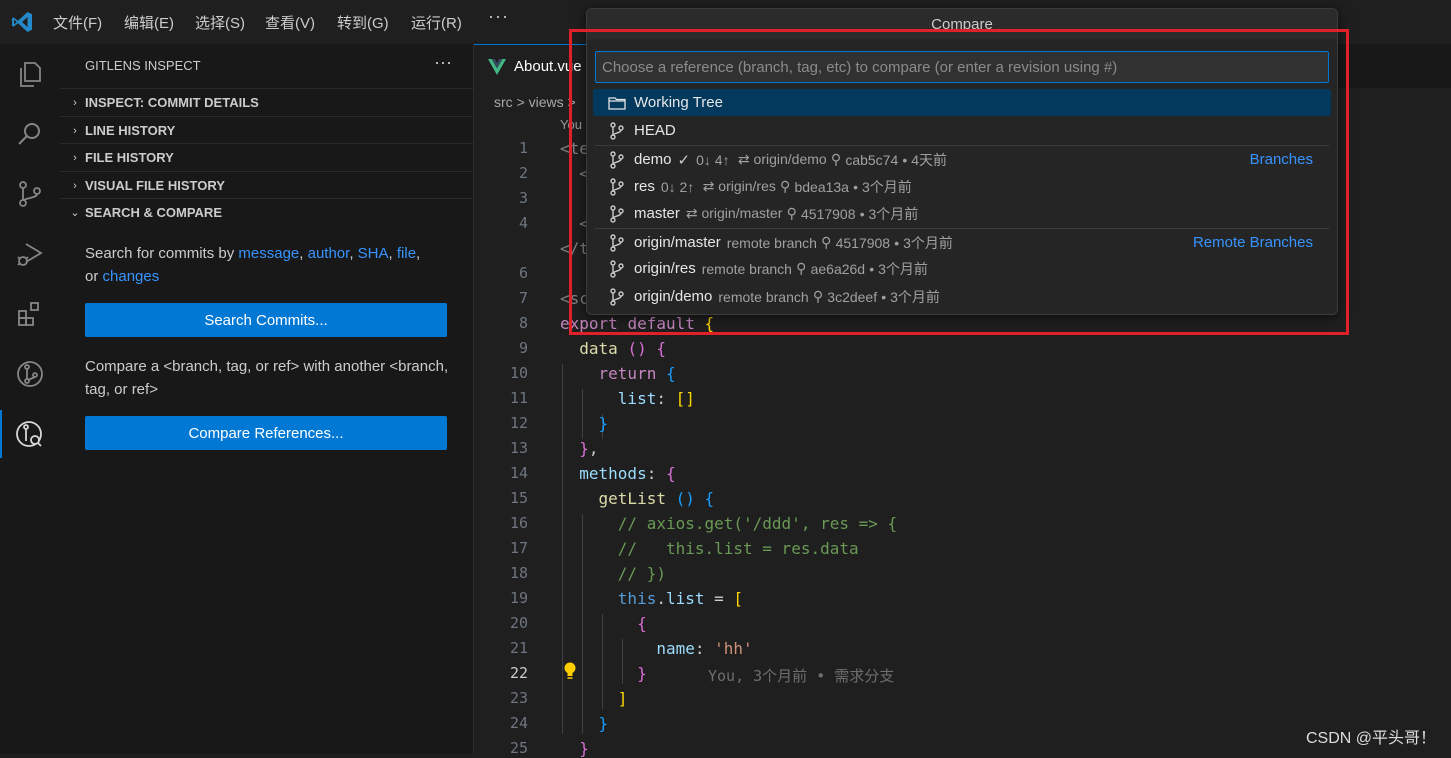  Describe the element at coordinates (962, 130) in the screenshot. I see `quick-pick-item-head: HEAD` at that location.